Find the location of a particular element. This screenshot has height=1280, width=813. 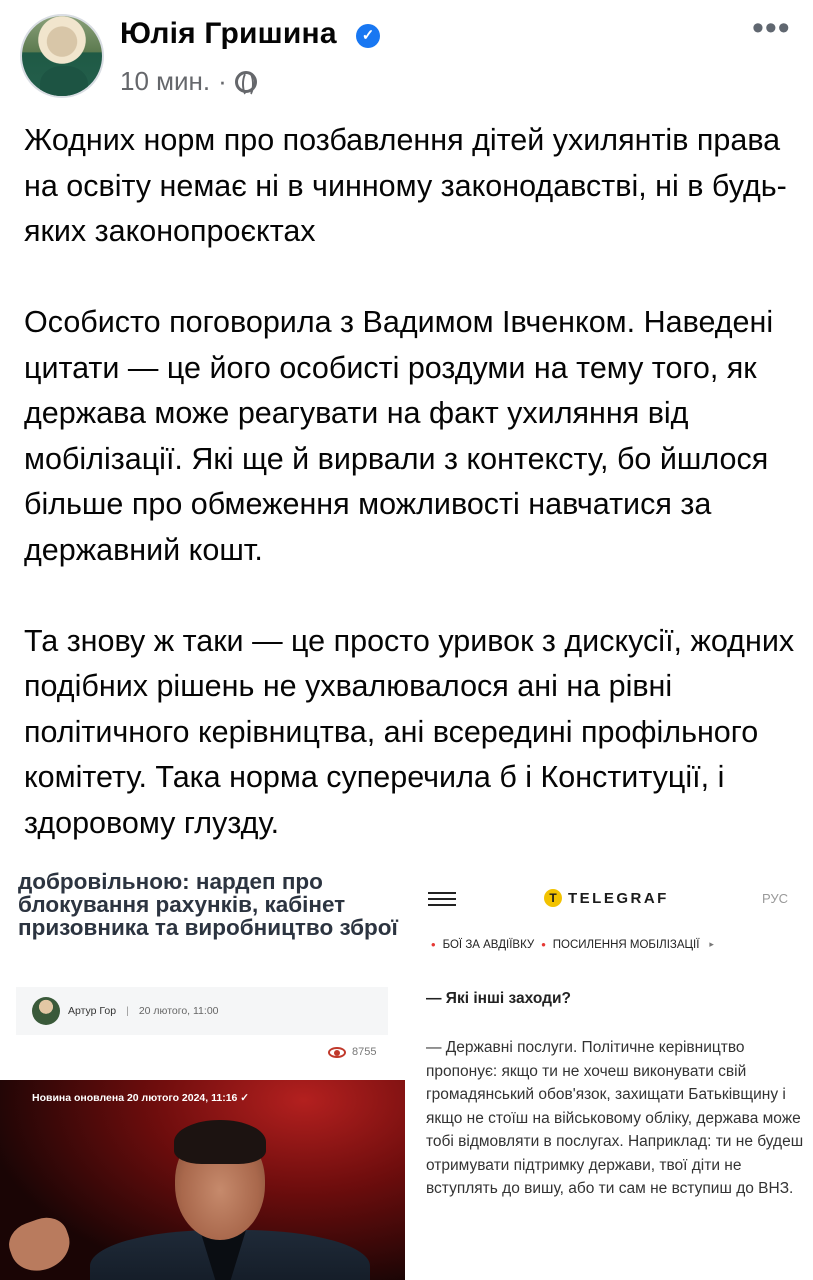

views-count: 8755 is located at coordinates (364, 1052).